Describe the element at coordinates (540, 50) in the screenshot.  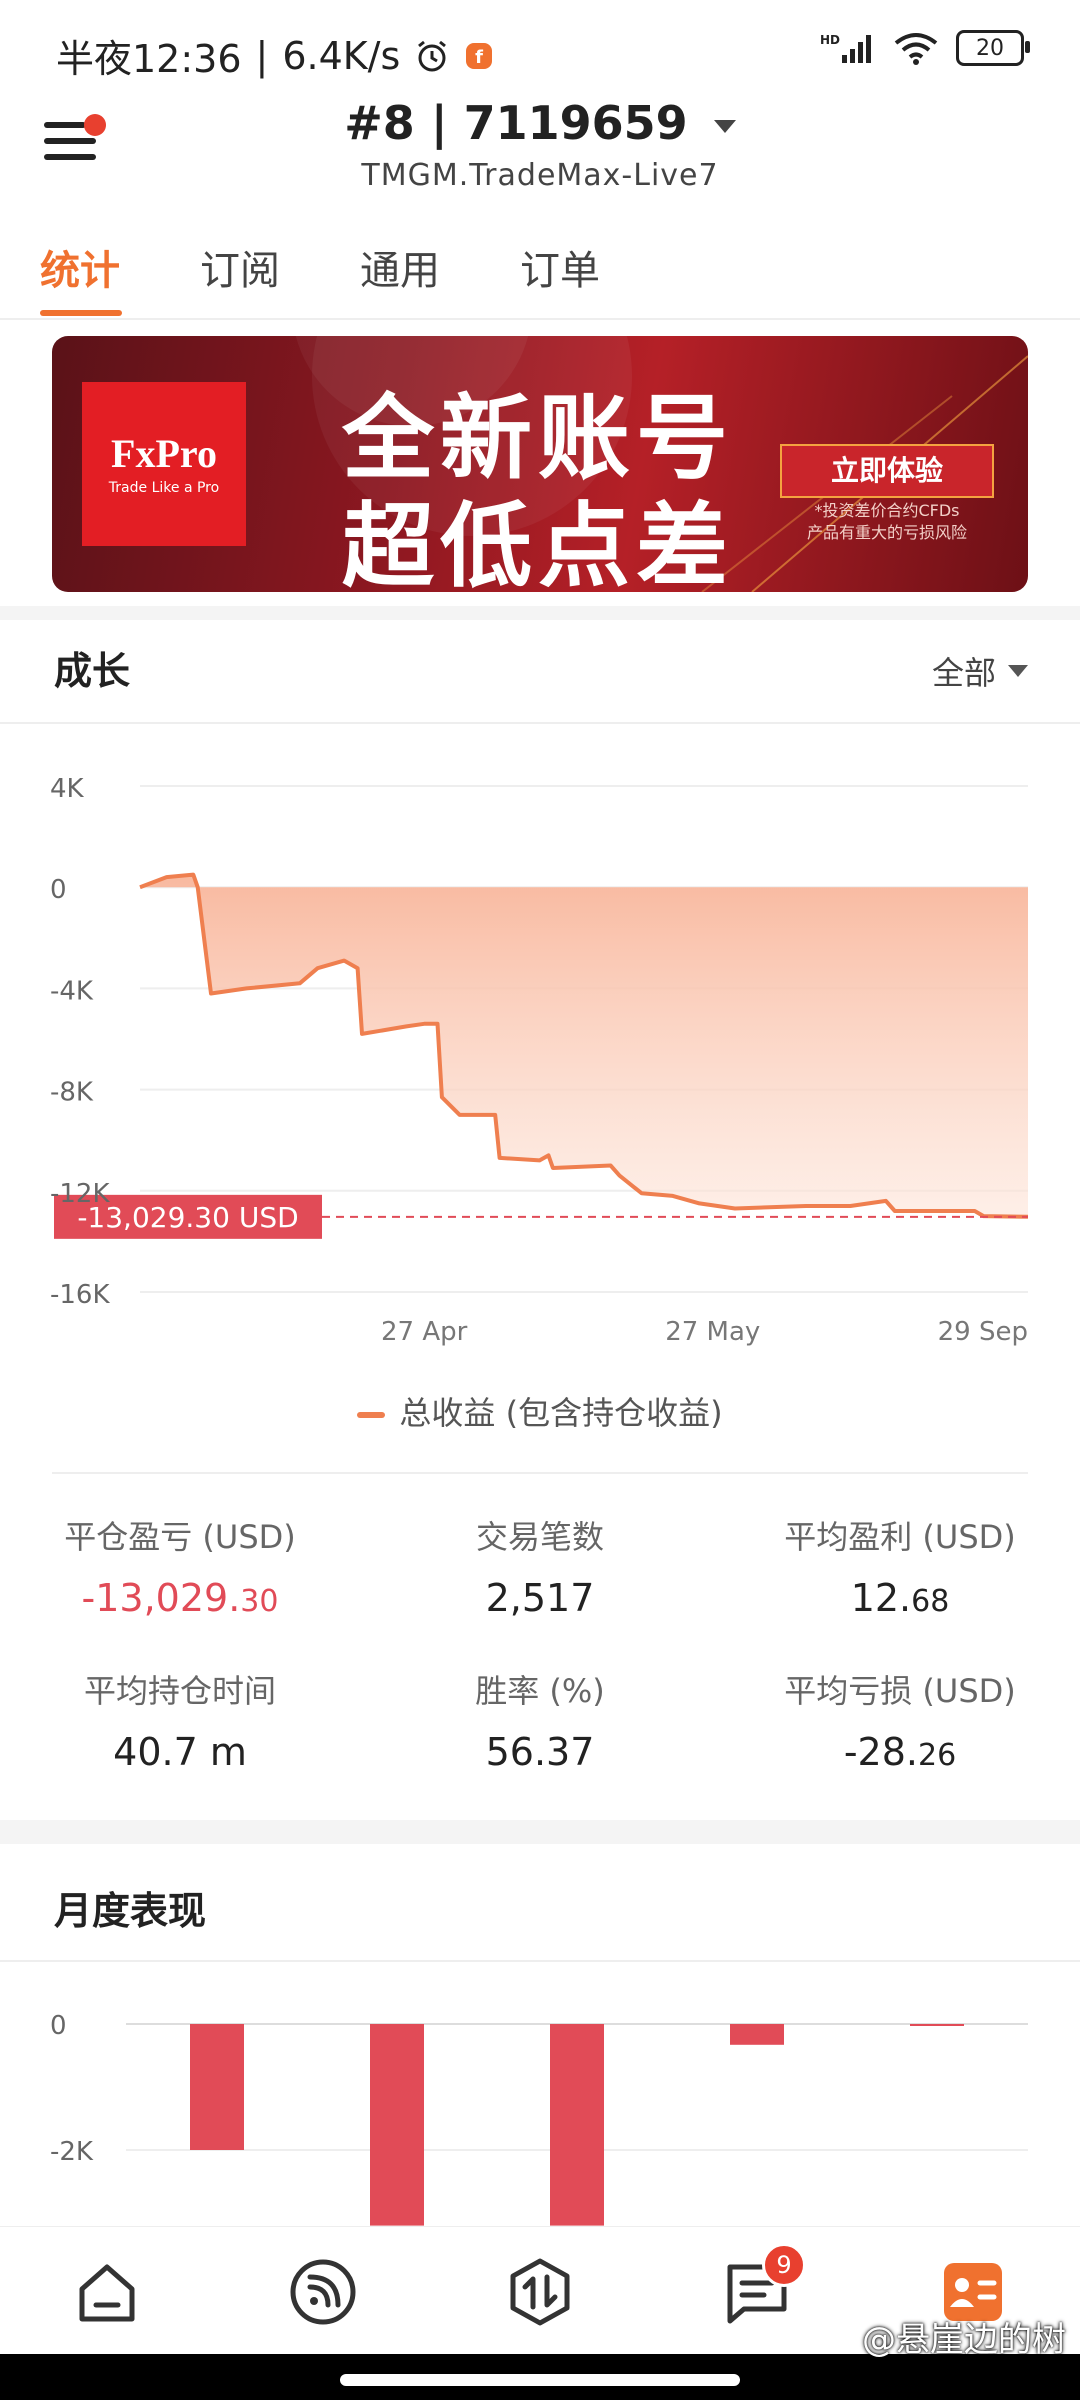
I see `status-bar: 半夜12:36 | 6.4K/s f HD 20` at that location.